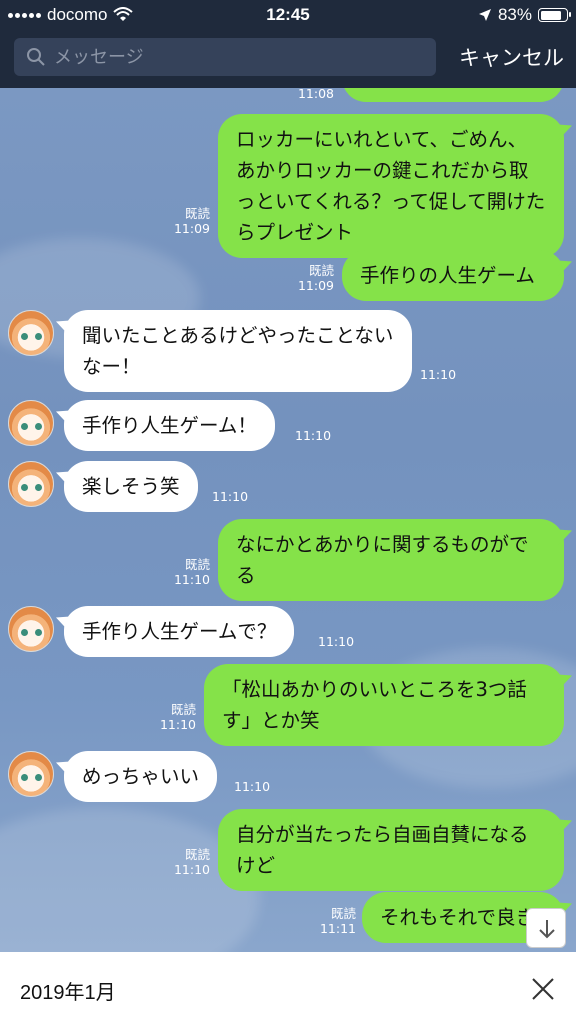  Describe the element at coordinates (288, 15) in the screenshot. I see `status-bar: docomo 12:45 83%` at that location.